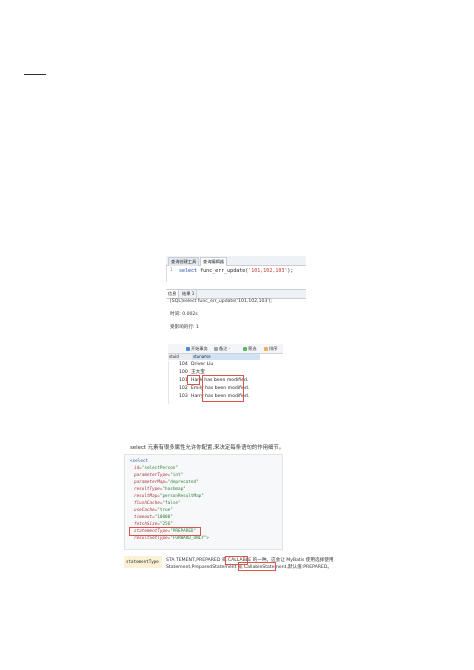 The width and height of the screenshot is (474, 670). Describe the element at coordinates (180, 357) in the screenshot. I see `column-header-stuid: stuid` at that location.